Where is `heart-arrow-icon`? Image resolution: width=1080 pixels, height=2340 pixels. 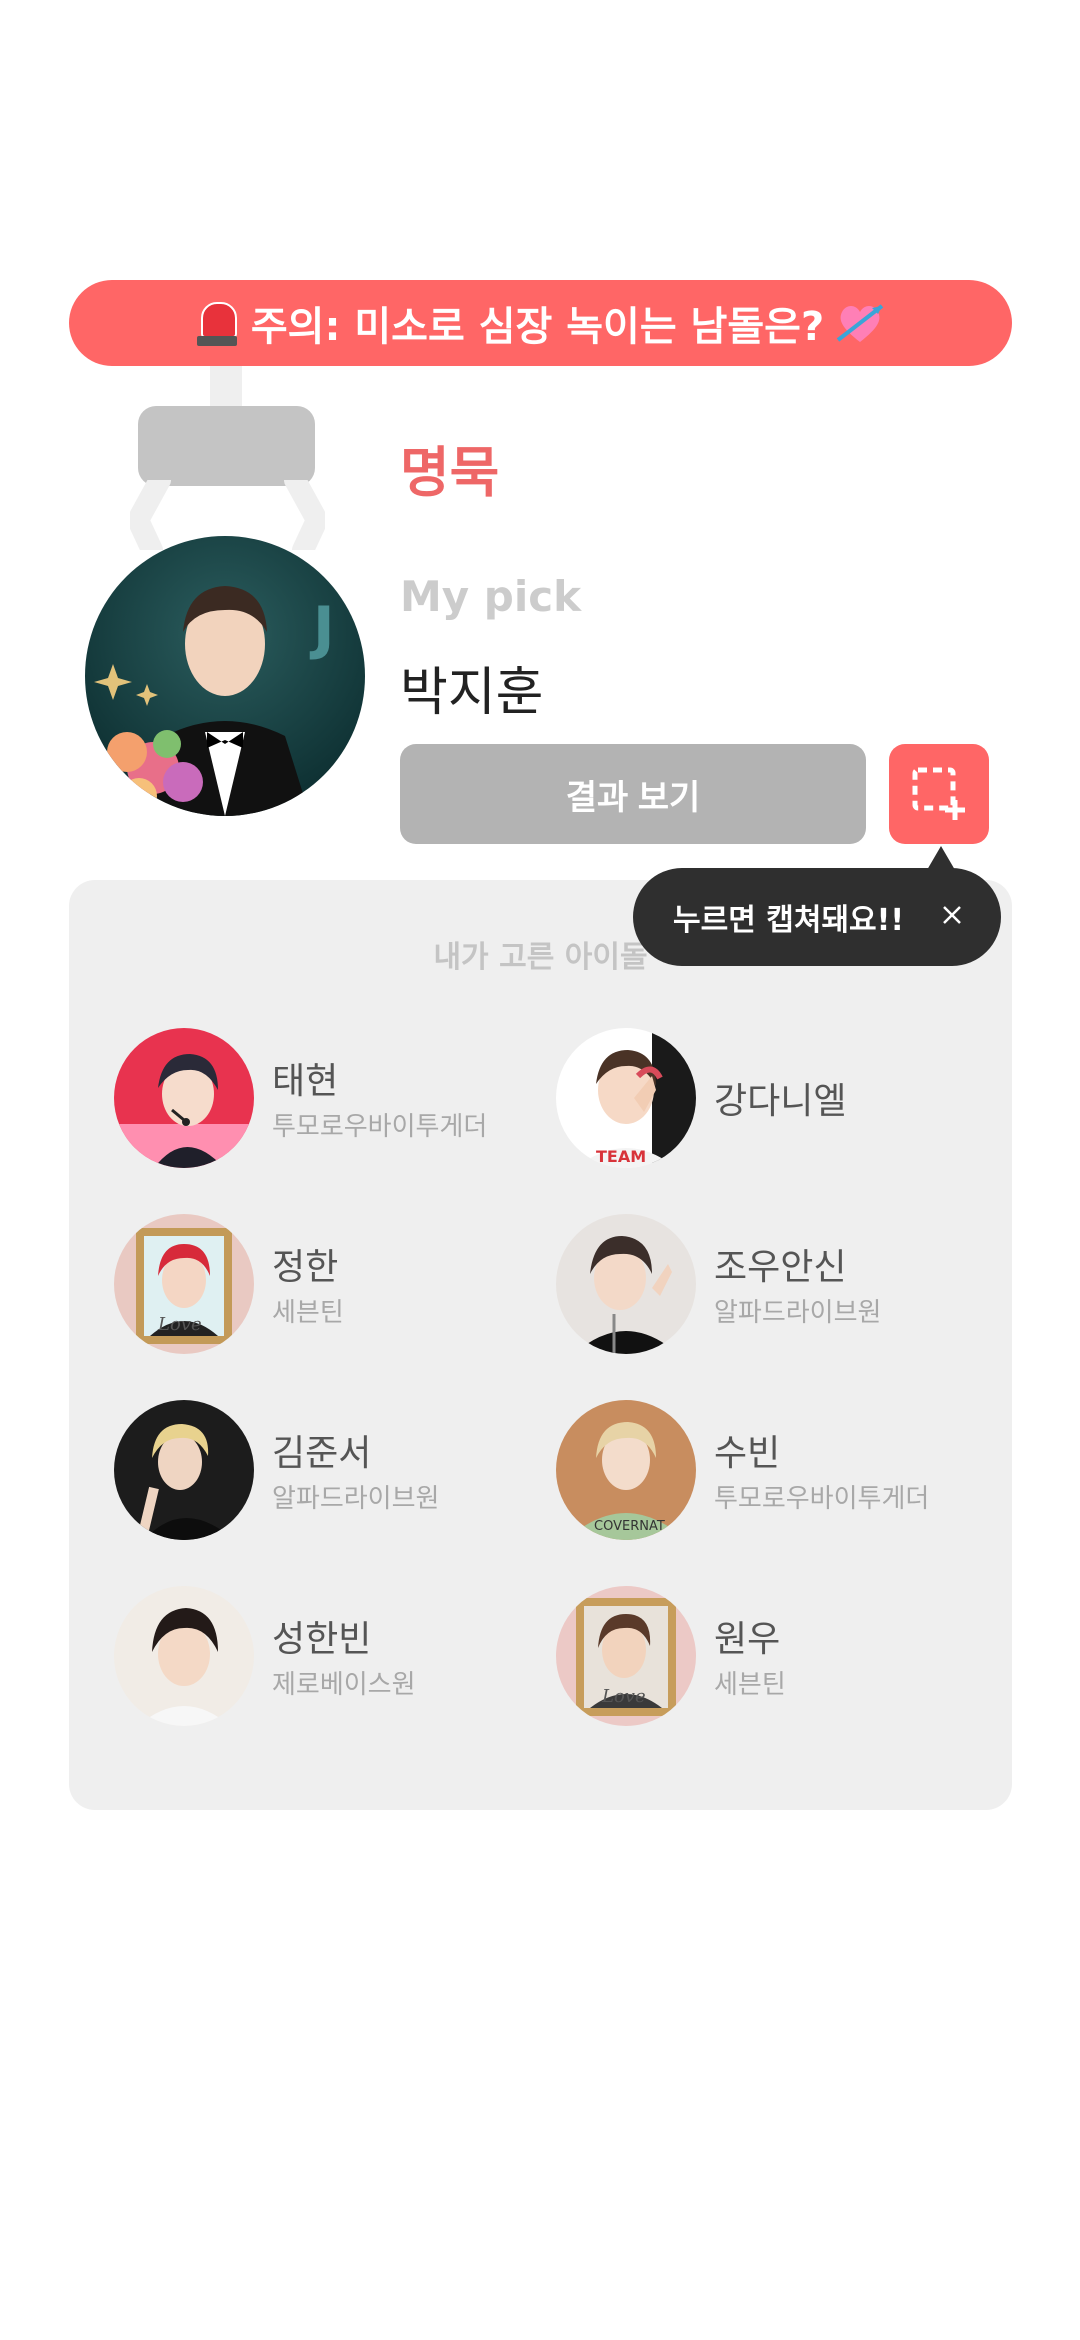
heart-arrow-icon is located at coordinates (860, 323).